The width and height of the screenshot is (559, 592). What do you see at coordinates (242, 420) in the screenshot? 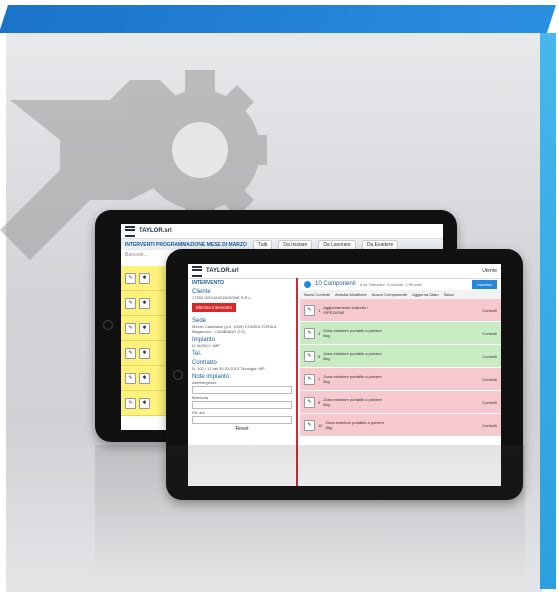
I see `rif-ant-field` at bounding box center [242, 420].